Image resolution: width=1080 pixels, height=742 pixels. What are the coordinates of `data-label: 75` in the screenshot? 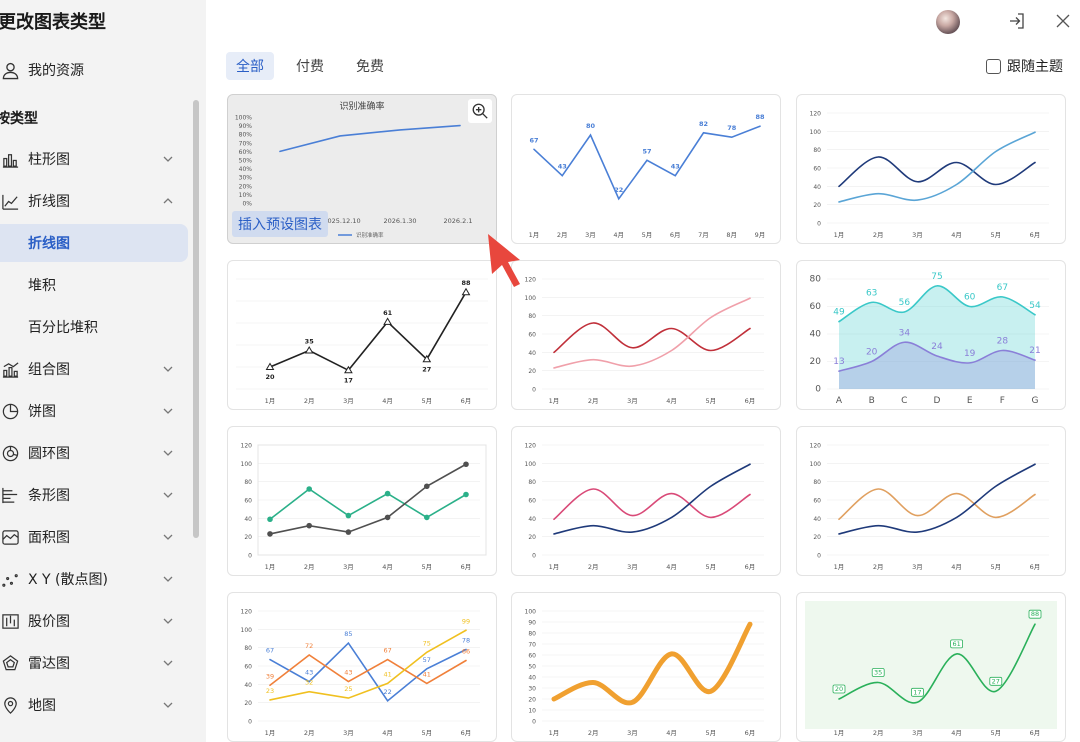 It's located at (427, 643).